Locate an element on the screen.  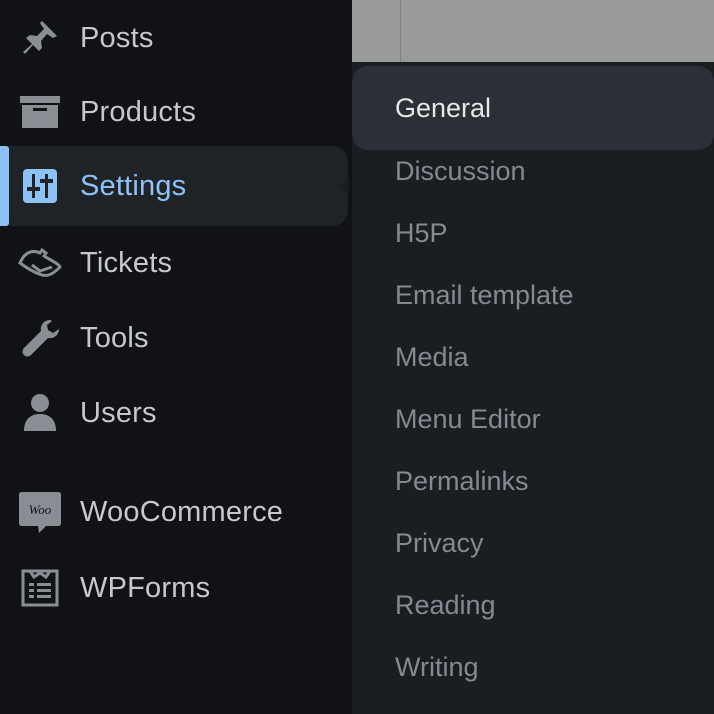
sidebar-item-tickets: Tickets is located at coordinates (174, 263).